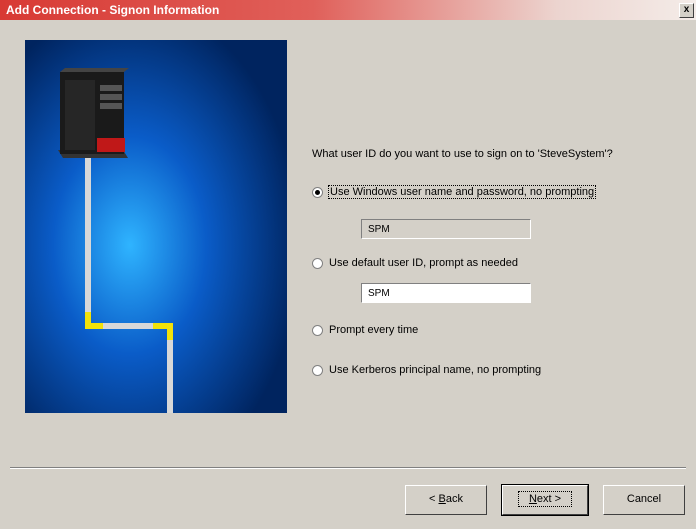 The height and width of the screenshot is (529, 696). What do you see at coordinates (423, 263) in the screenshot?
I see `option-default-user-label: Use default user ID, prompt as needed` at bounding box center [423, 263].